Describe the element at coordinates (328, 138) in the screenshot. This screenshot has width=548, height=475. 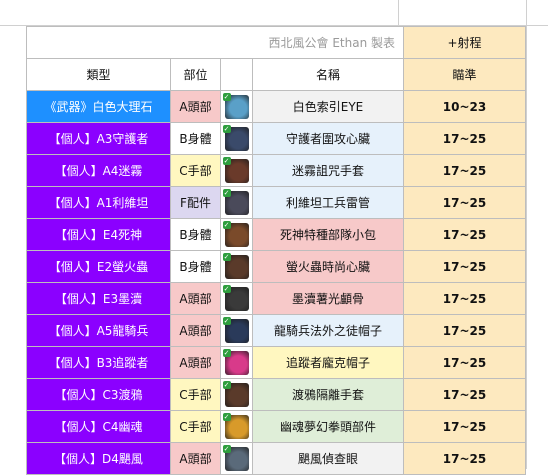
I see `item-name-cell: 守護者圍攻心臟` at that location.